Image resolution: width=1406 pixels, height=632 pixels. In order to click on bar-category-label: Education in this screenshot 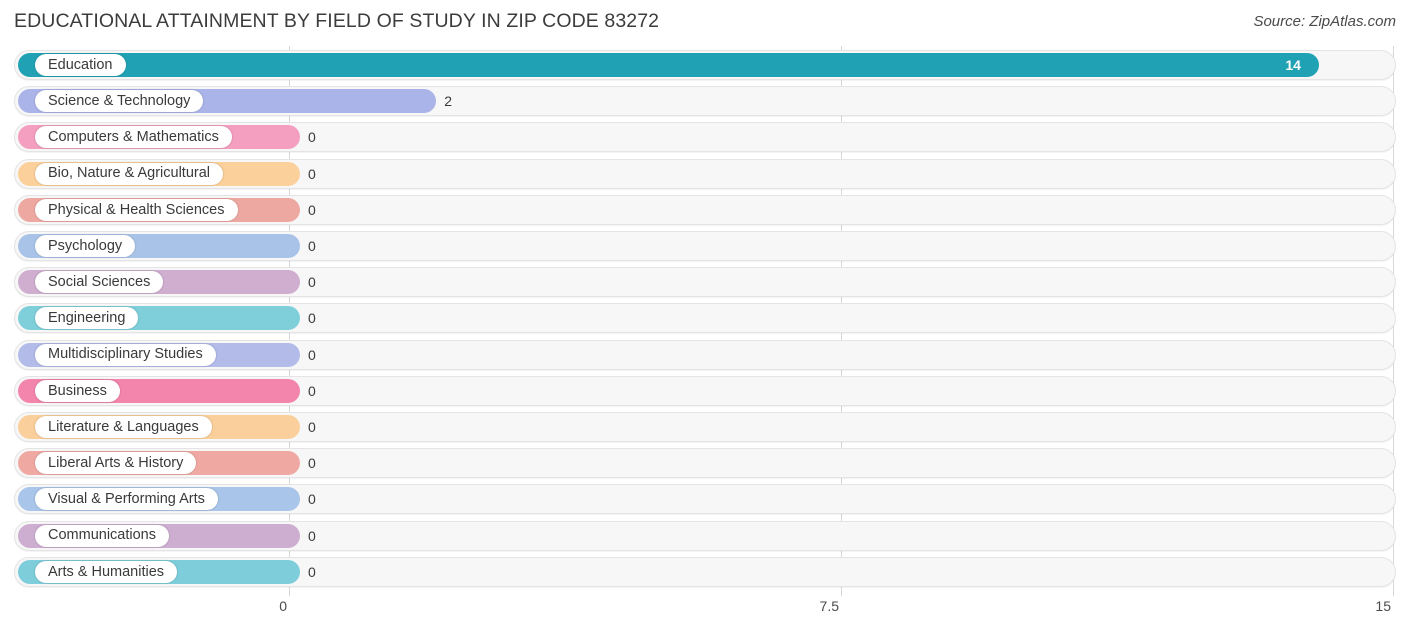, I will do `click(80, 65)`.